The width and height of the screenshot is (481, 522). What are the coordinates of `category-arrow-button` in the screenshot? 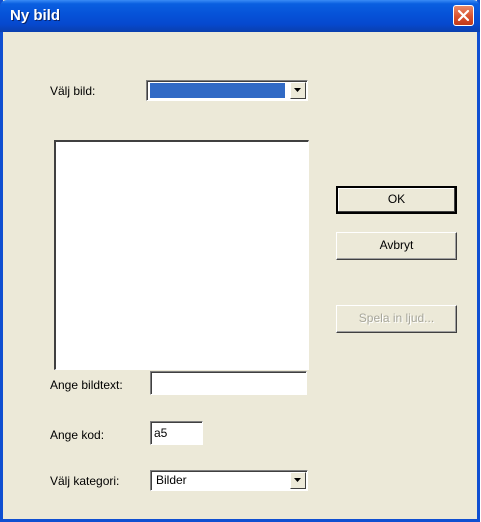 It's located at (298, 480).